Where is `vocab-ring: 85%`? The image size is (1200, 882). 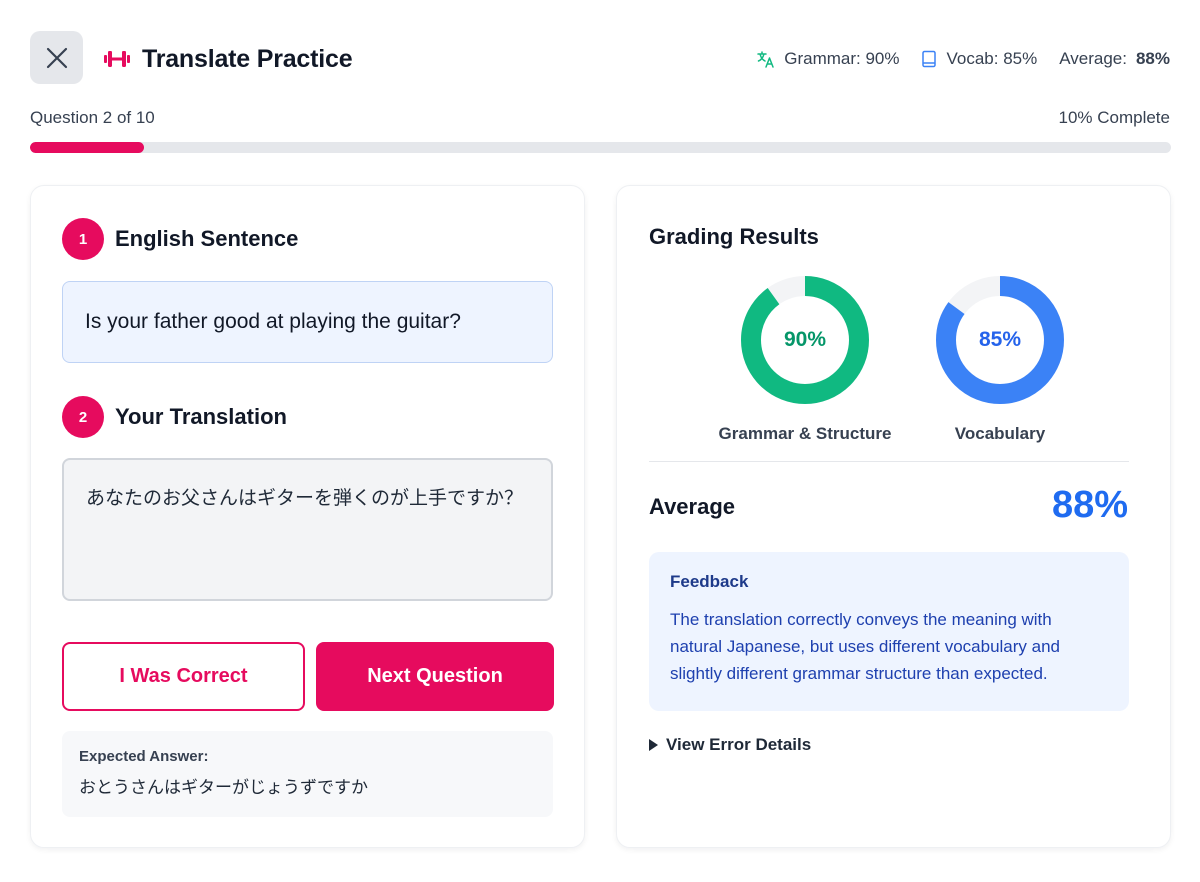 vocab-ring: 85% is located at coordinates (1000, 340).